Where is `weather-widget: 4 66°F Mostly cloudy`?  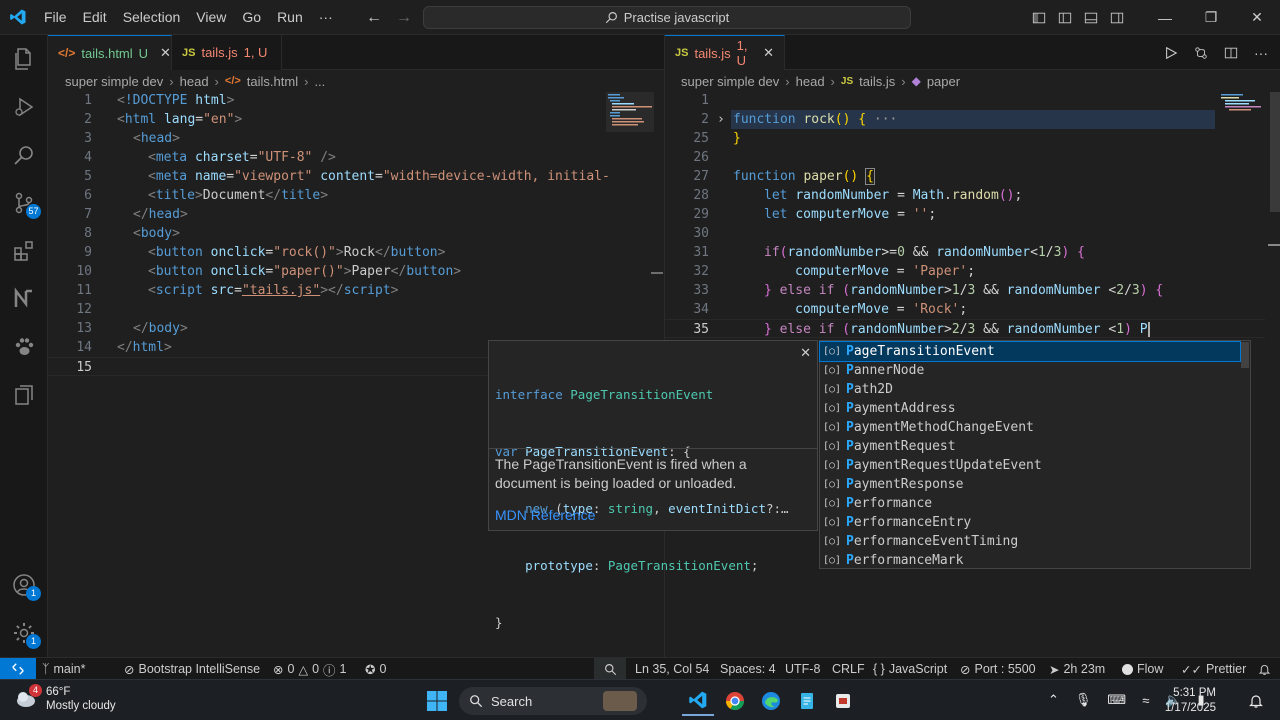
weather-widget: 4 66°F Mostly cloudy is located at coordinates (65, 698).